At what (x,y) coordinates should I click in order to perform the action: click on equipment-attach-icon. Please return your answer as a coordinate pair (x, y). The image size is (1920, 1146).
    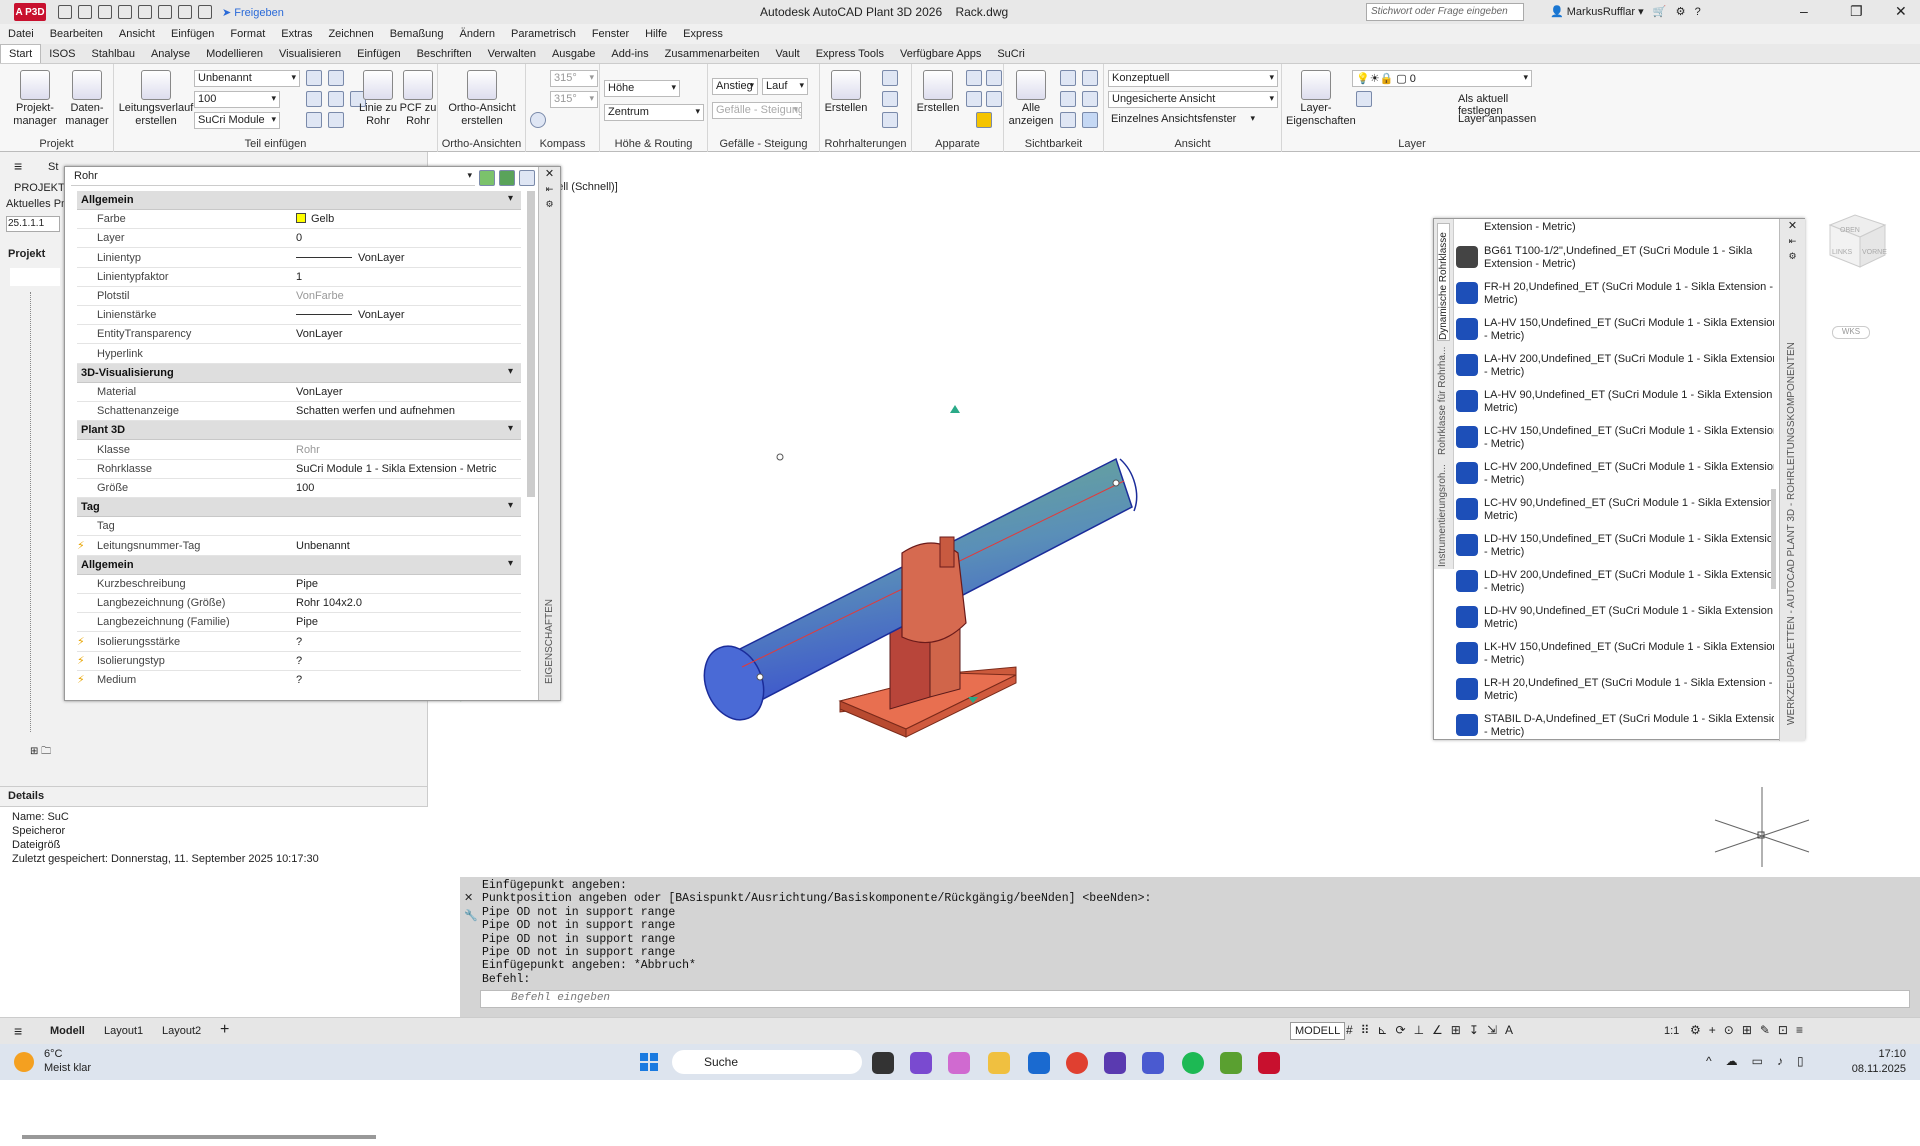
    Looking at the image, I should click on (984, 120).